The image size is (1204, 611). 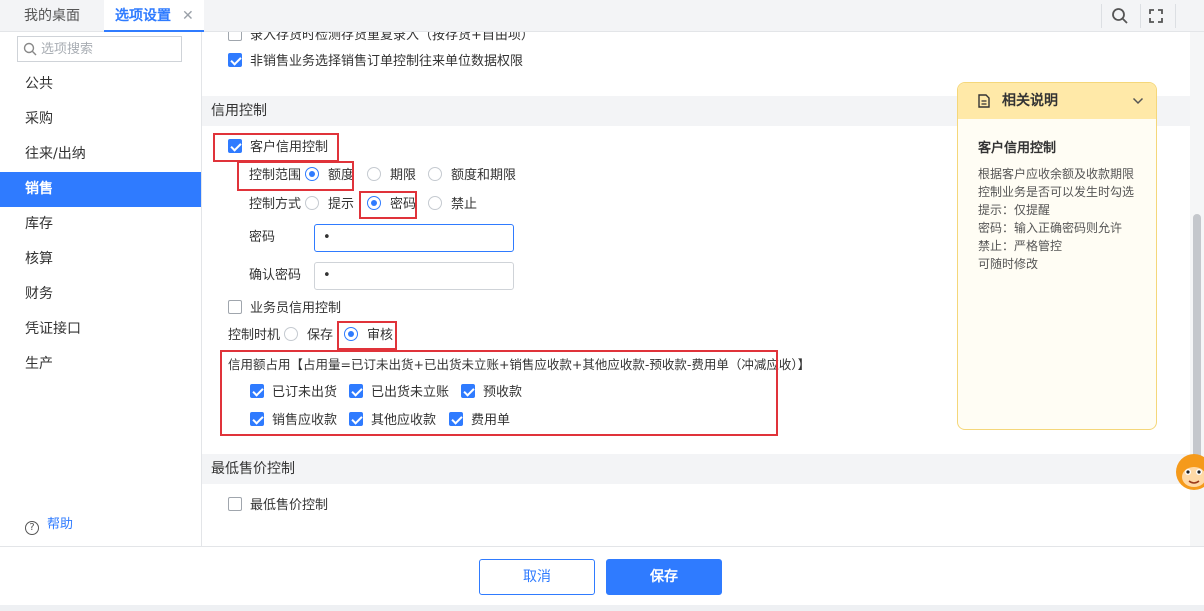 I want to click on radio-scope-term: 期限, so click(x=391, y=176).